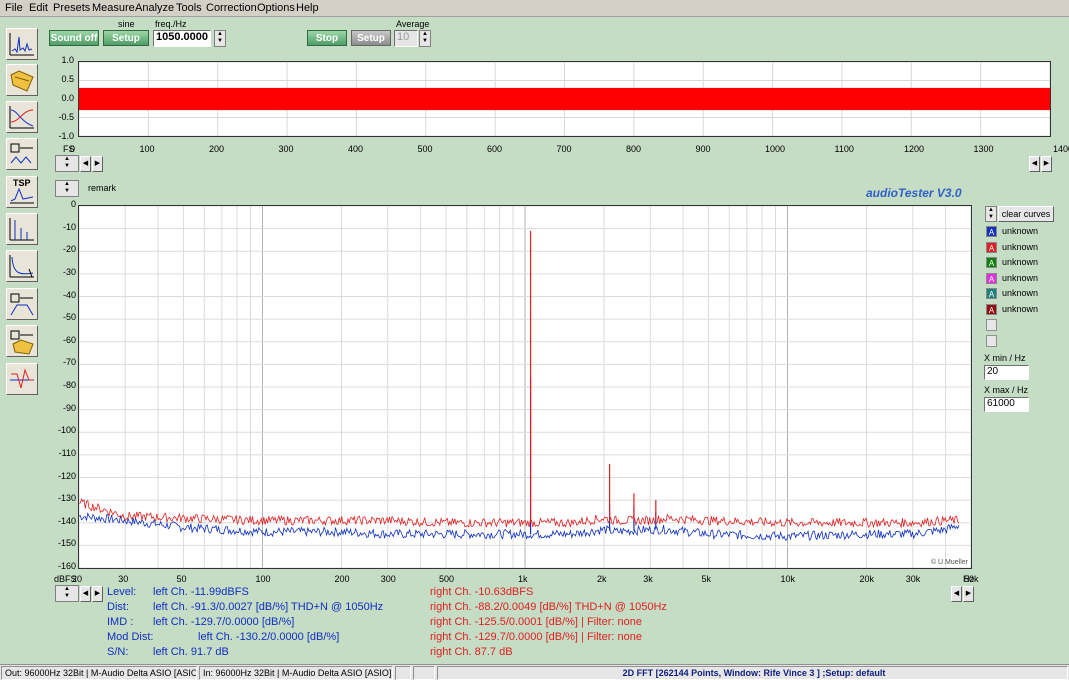  Describe the element at coordinates (126, 38) in the screenshot. I see `generator-setup-button: Setup` at that location.